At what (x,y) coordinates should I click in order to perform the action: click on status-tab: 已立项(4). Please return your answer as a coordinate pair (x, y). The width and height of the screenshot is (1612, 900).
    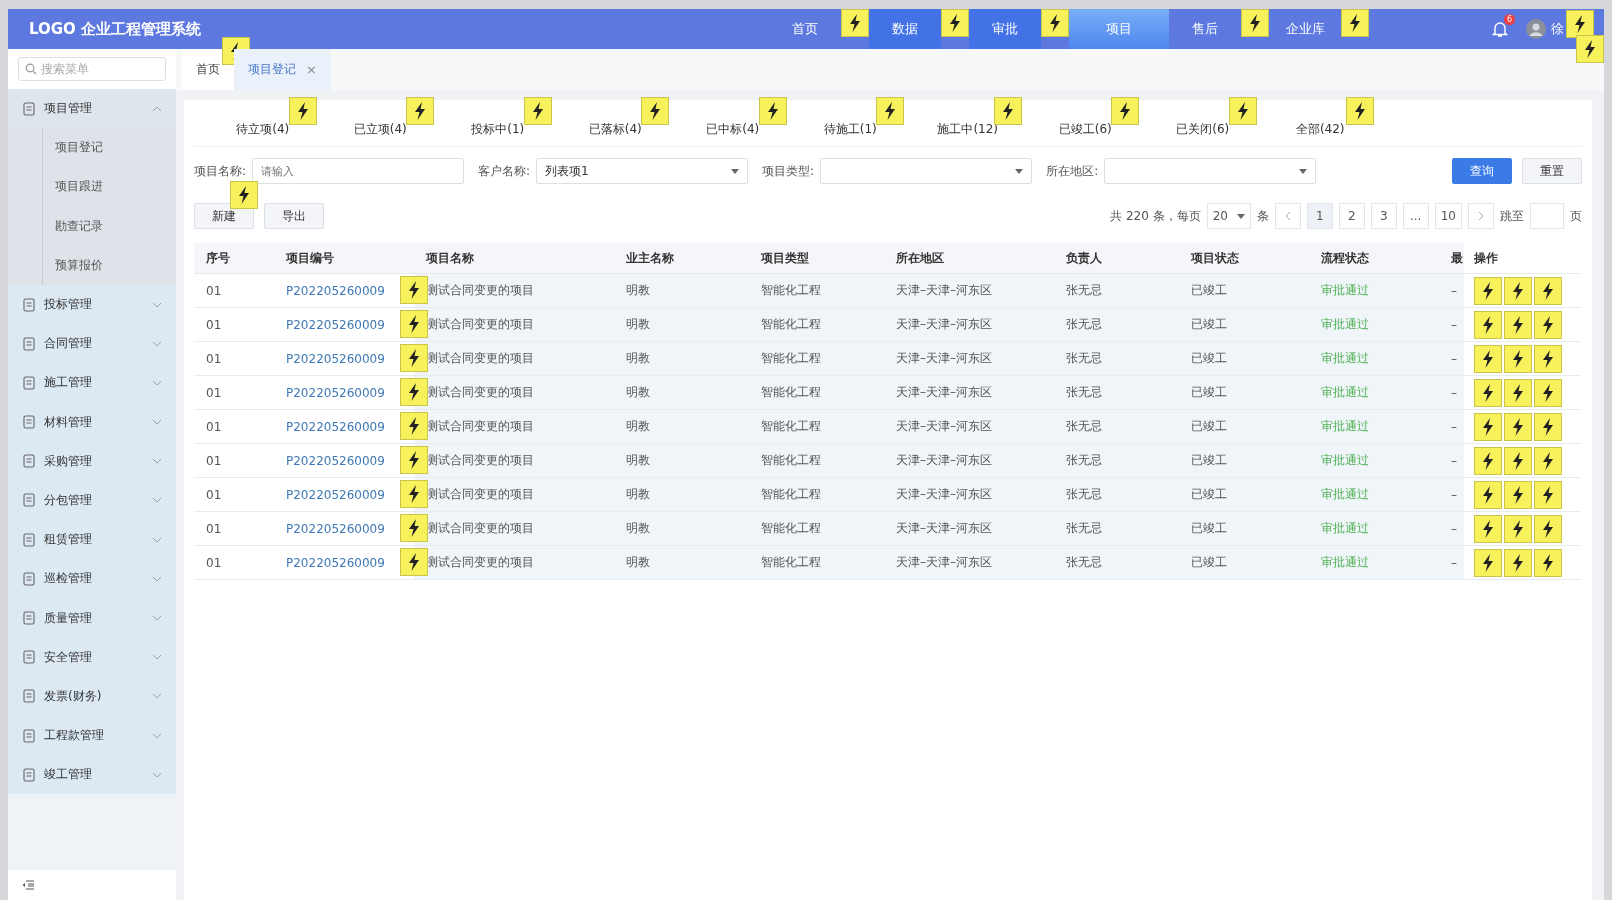
    Looking at the image, I should click on (380, 133).